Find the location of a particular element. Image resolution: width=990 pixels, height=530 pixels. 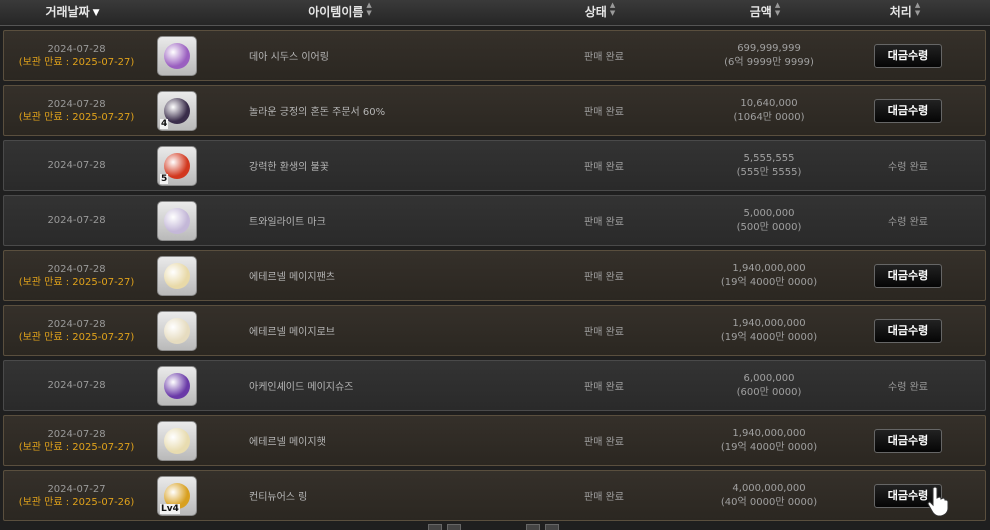

item-name: 컨티뉴어스 링 is located at coordinates (278, 497).